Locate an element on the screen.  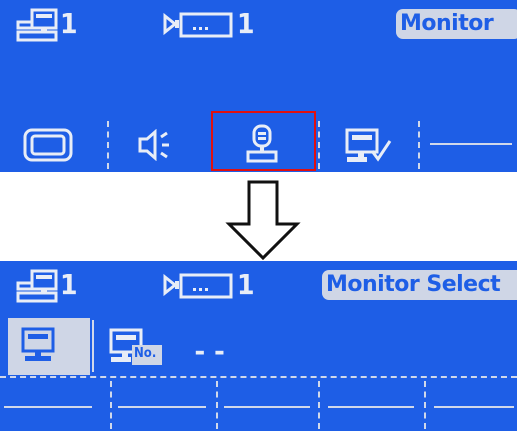
selected-monitor-tab is located at coordinates (49, 346).